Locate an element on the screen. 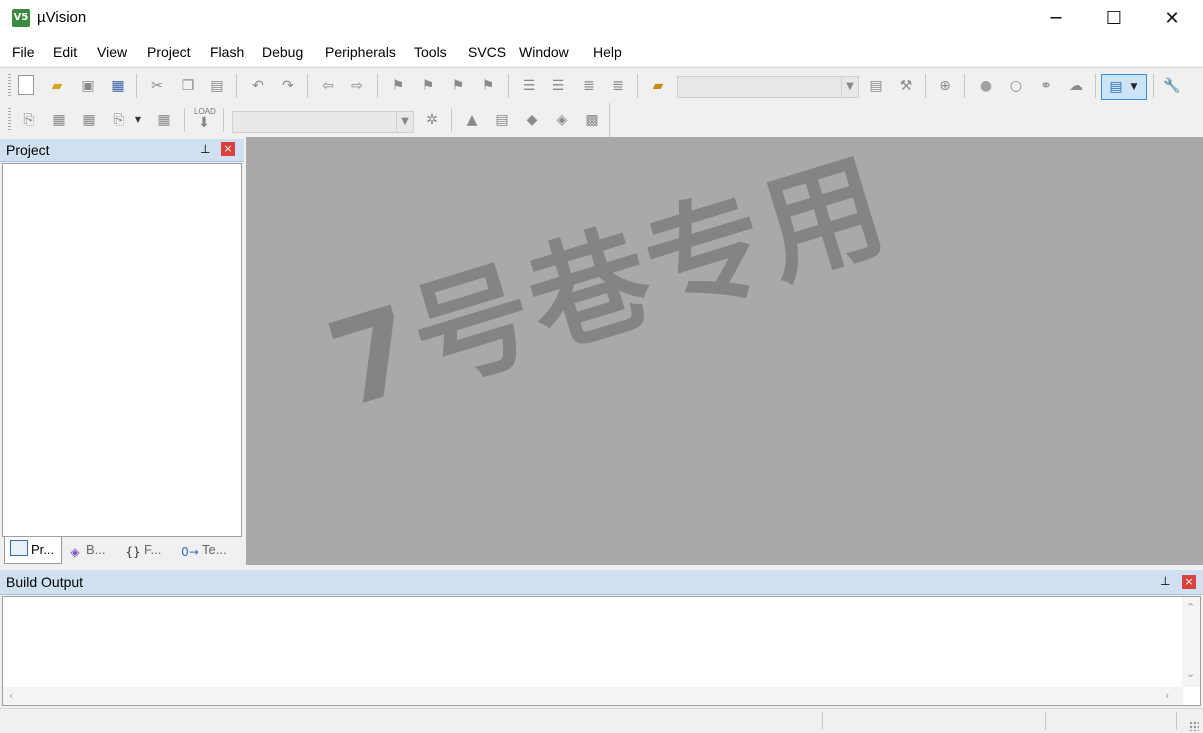 This screenshot has height=733, width=1203. configure-icon: 🔧 is located at coordinates (1172, 86).